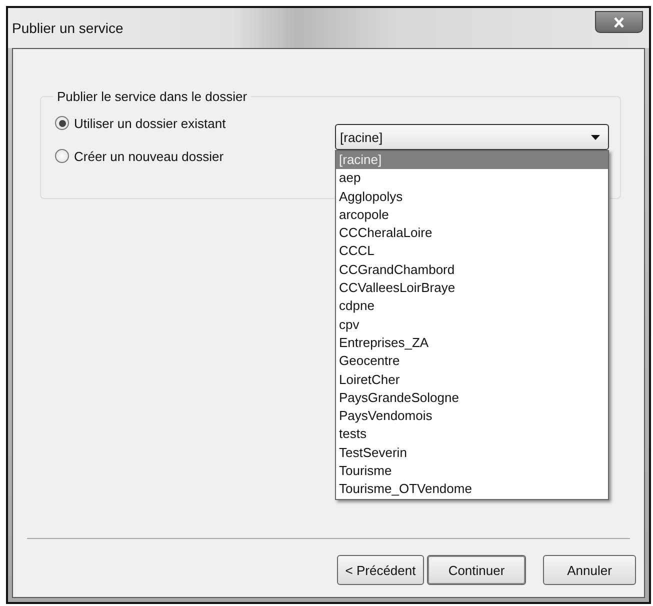 This screenshot has width=653, height=606. Describe the element at coordinates (472, 197) in the screenshot. I see `dropdown-option: Agglopolys` at that location.